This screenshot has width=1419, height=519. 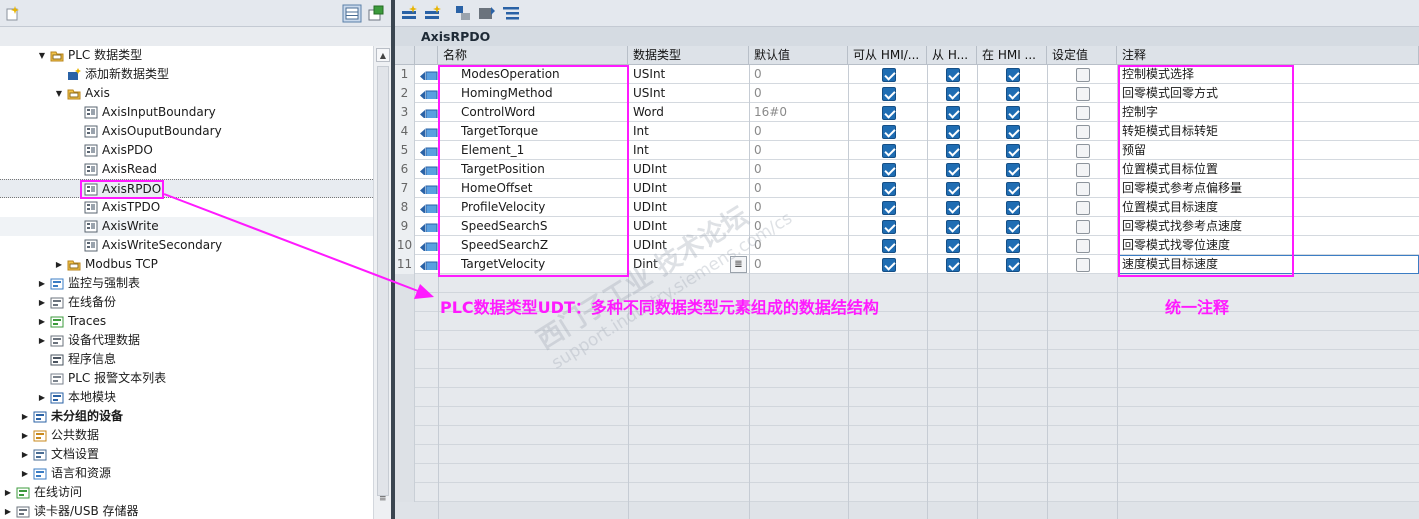 I want to click on annotation-arrow, so click(x=298, y=246).